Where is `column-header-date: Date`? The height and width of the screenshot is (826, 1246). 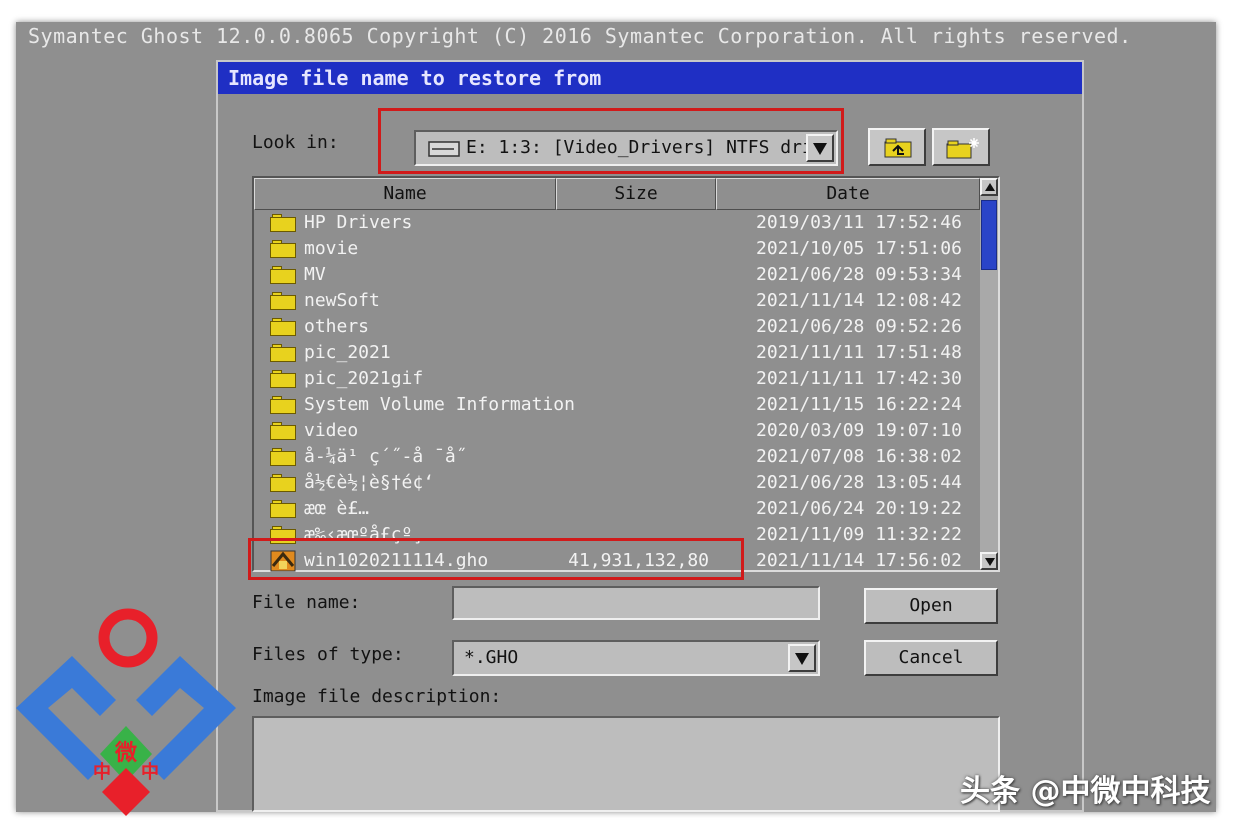 column-header-date: Date is located at coordinates (848, 194).